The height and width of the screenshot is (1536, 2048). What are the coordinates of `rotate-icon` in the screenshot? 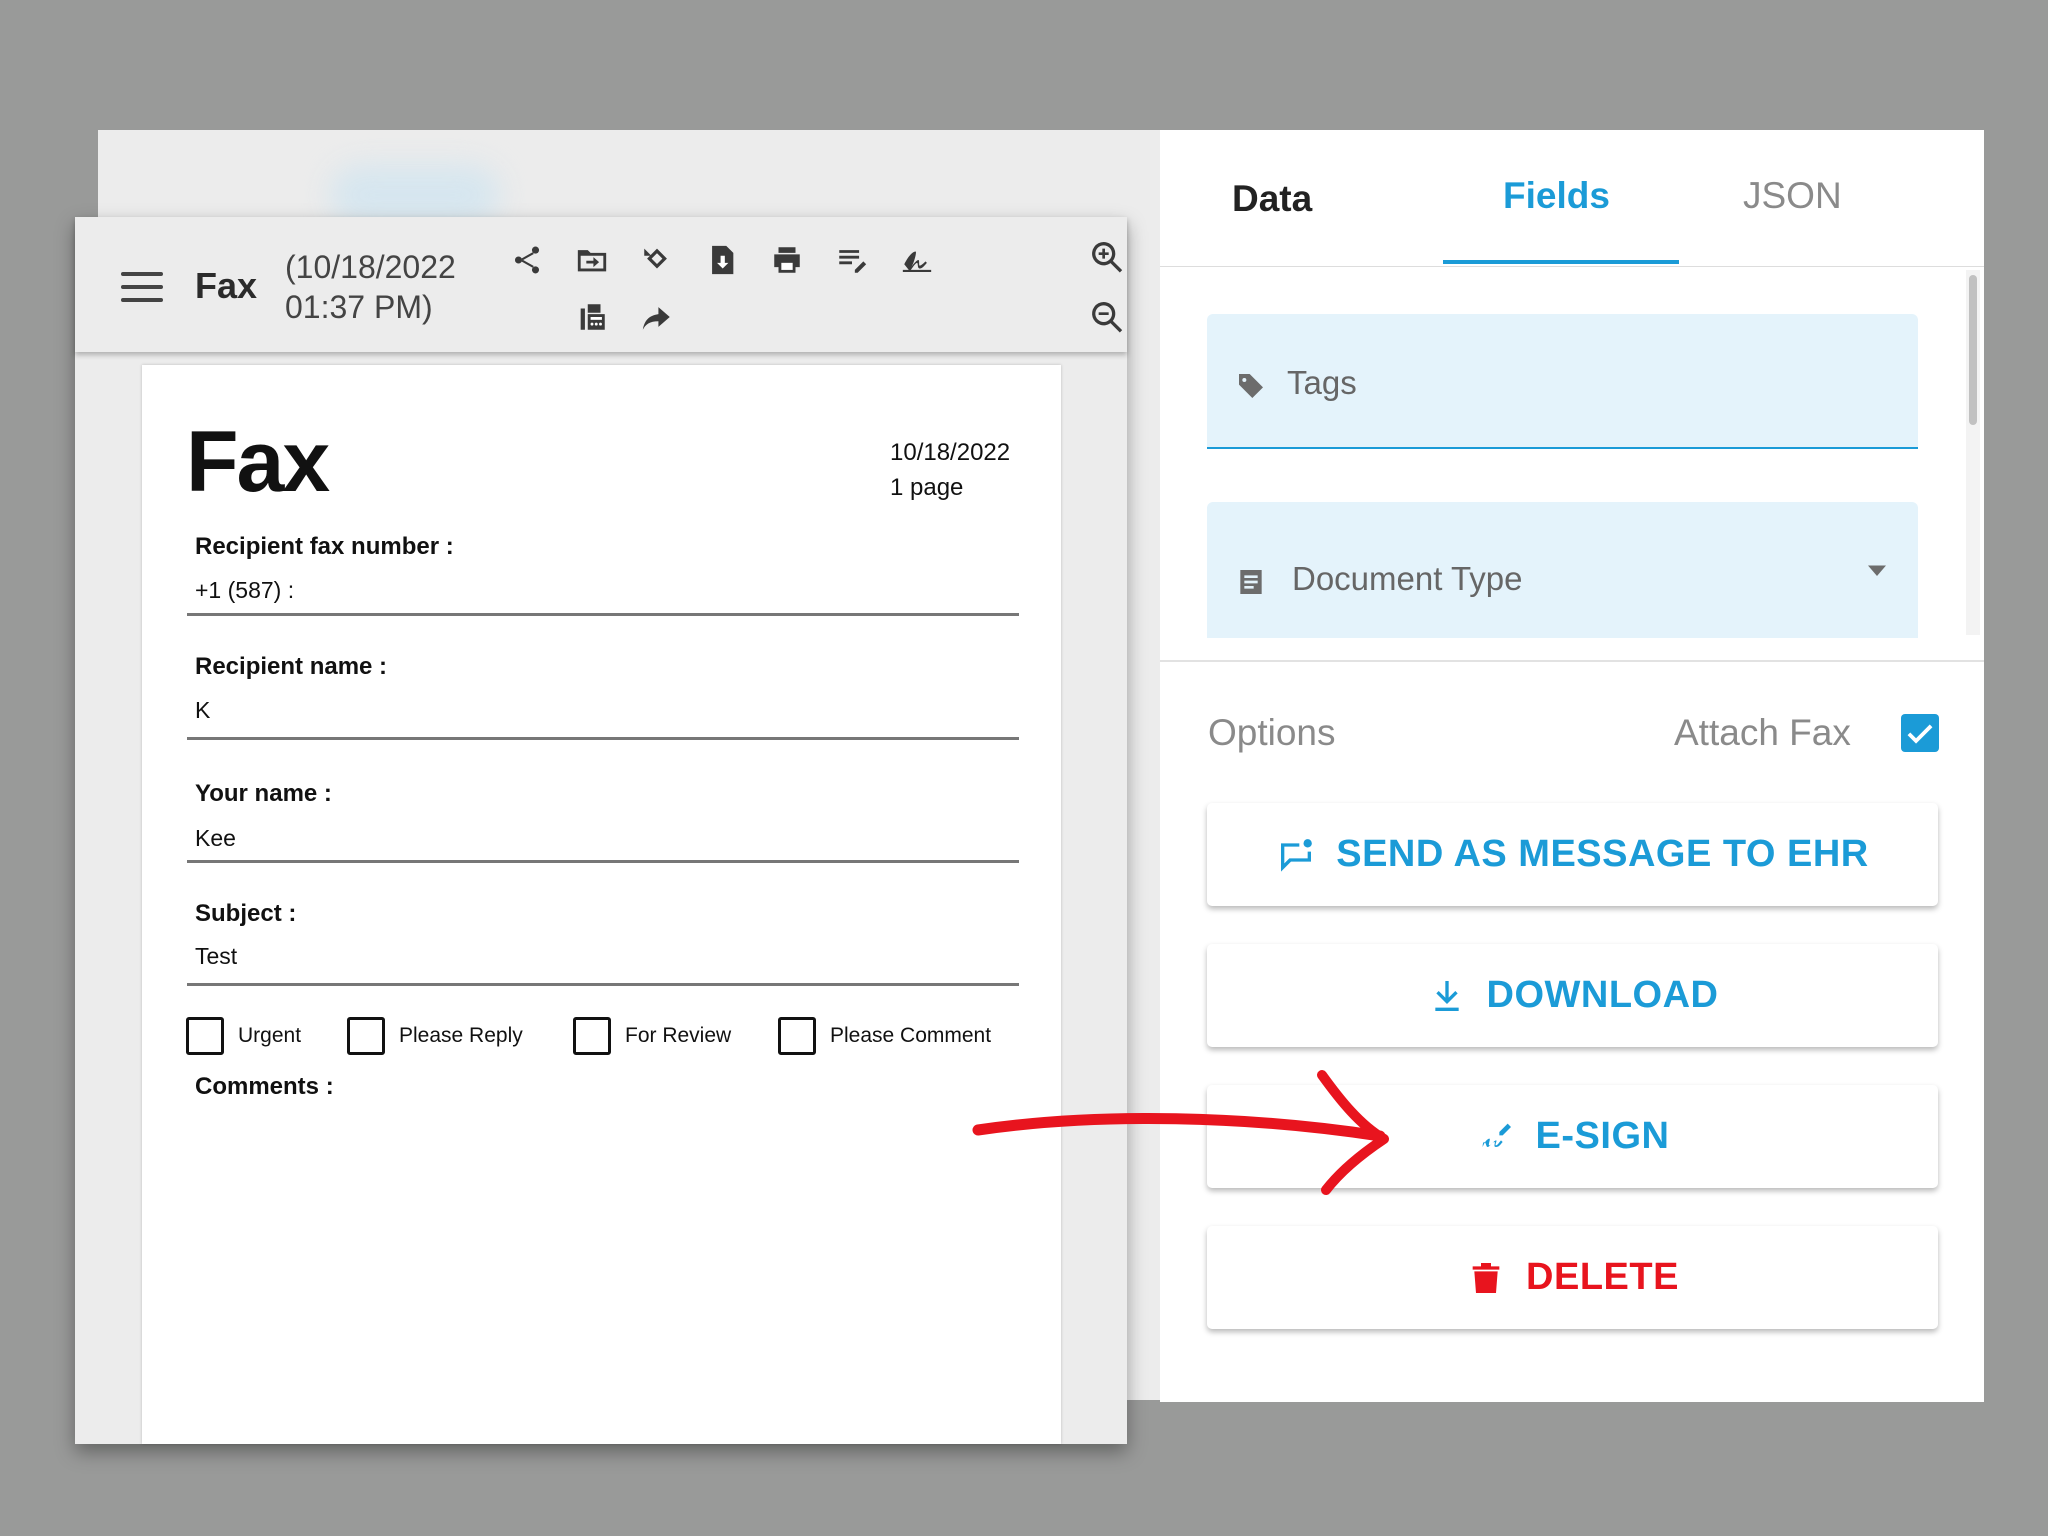 It's located at (657, 260).